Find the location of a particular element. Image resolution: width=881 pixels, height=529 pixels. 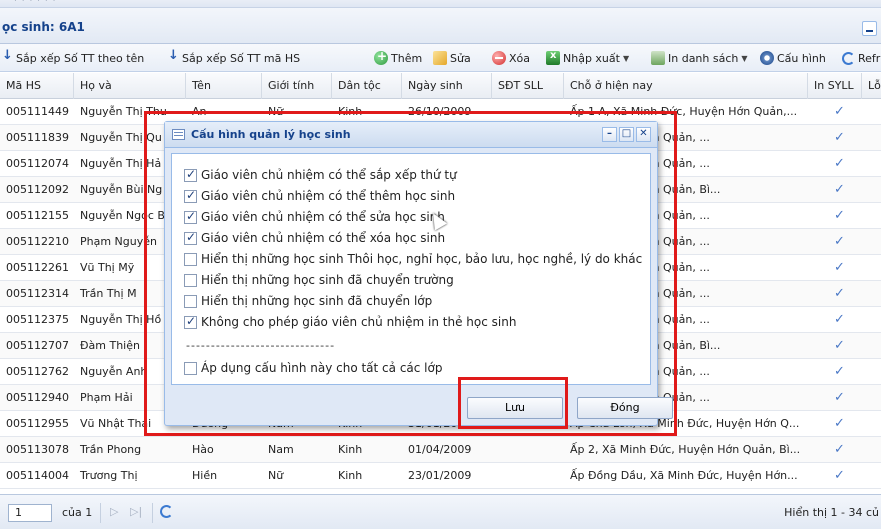

column-header-phone: SĐT SLL is located at coordinates (528, 86).